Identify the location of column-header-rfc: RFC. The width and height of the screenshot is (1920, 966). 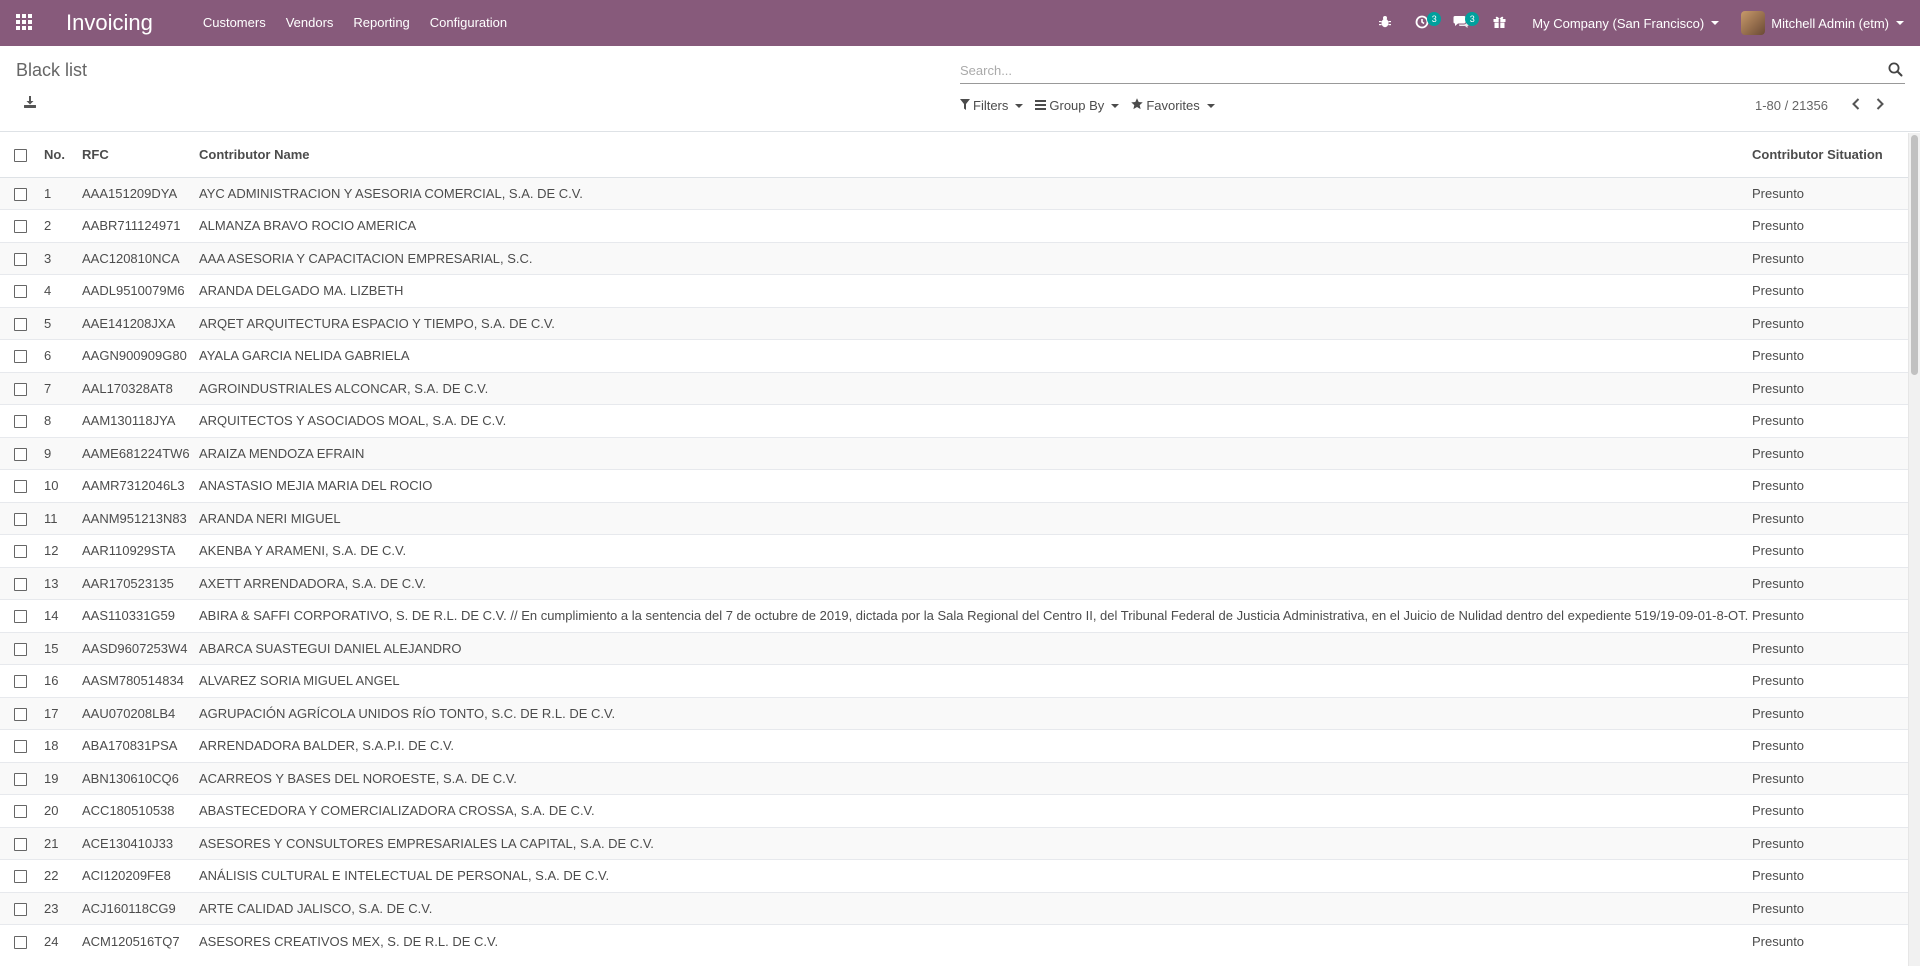
(140, 155).